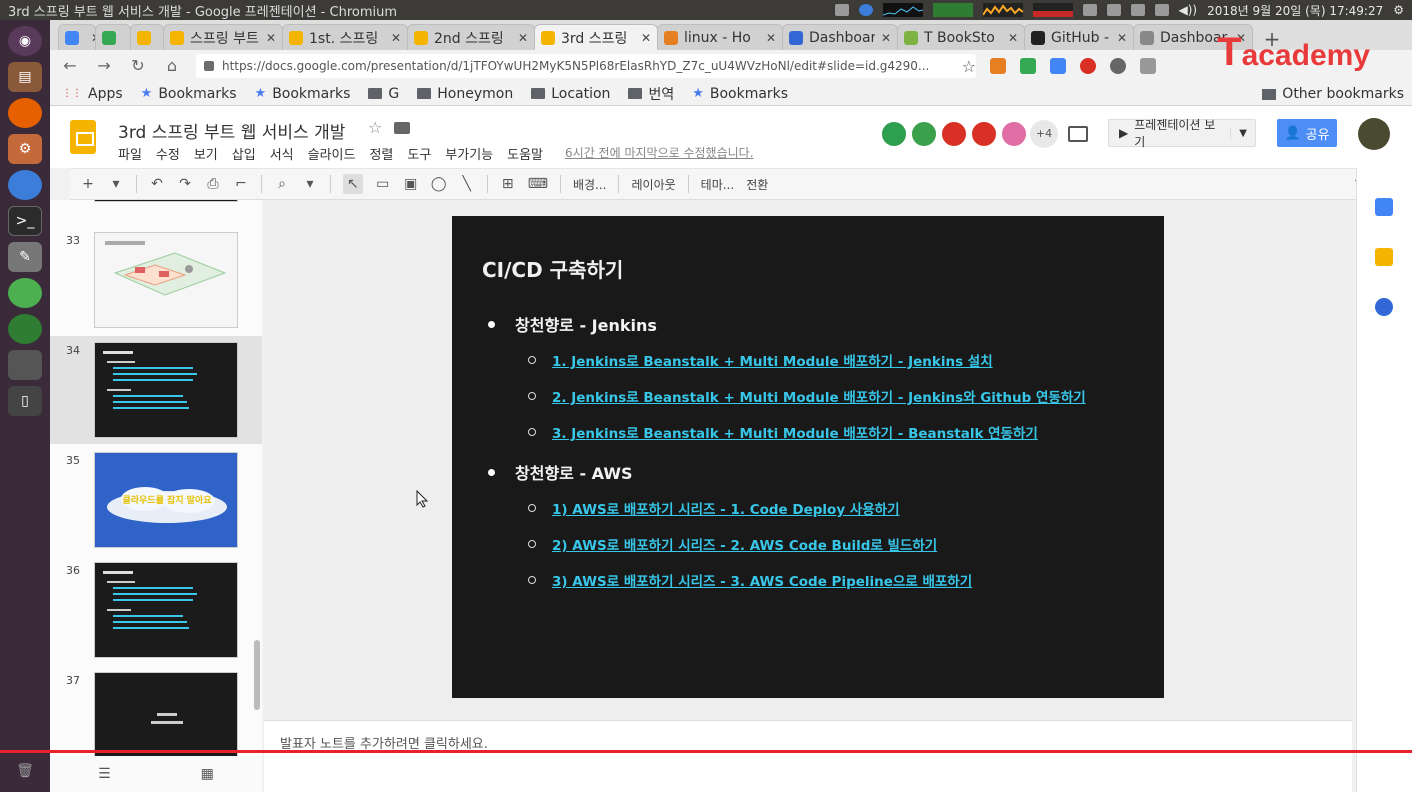 This screenshot has height=792, width=1412. What do you see at coordinates (25, 149) in the screenshot?
I see `settings-icon: ⚙` at bounding box center [25, 149].